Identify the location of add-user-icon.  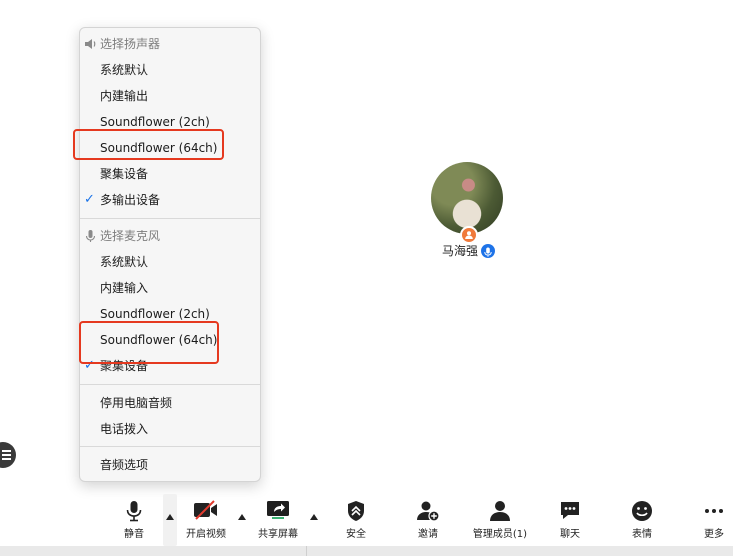
(428, 511).